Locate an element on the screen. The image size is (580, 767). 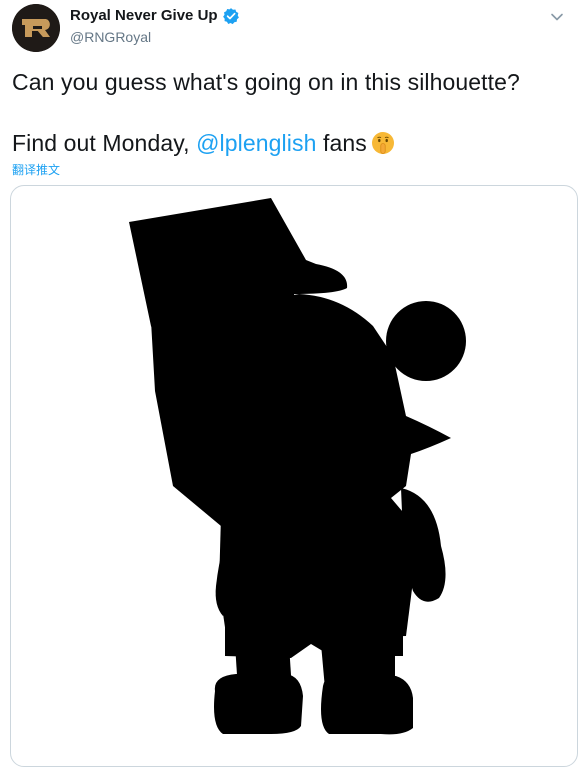
mention-link: @lplenglish is located at coordinates (256, 143).